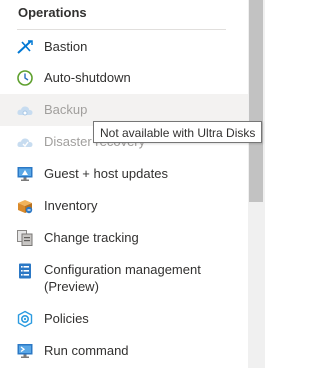 The height and width of the screenshot is (368, 320). I want to click on menu-item-policies: Policies, so click(124, 319).